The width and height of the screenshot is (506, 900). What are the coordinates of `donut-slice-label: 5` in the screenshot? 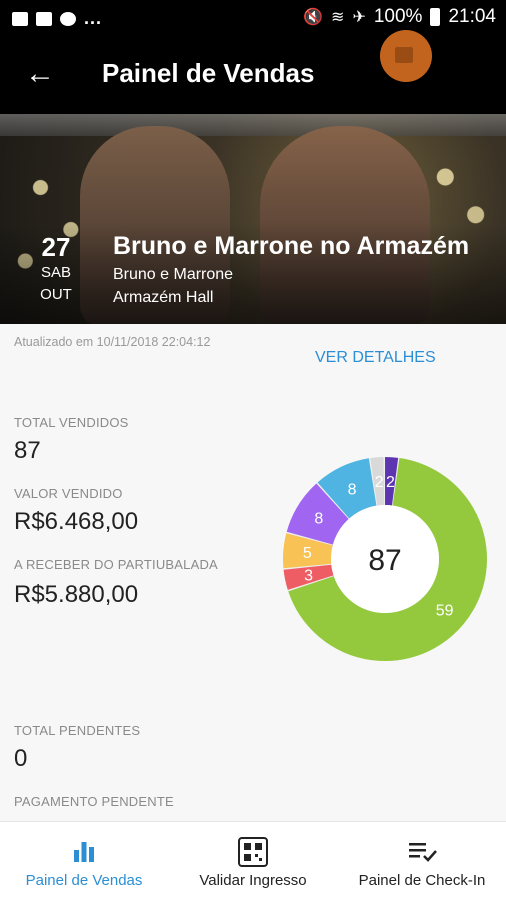 It's located at (307, 553).